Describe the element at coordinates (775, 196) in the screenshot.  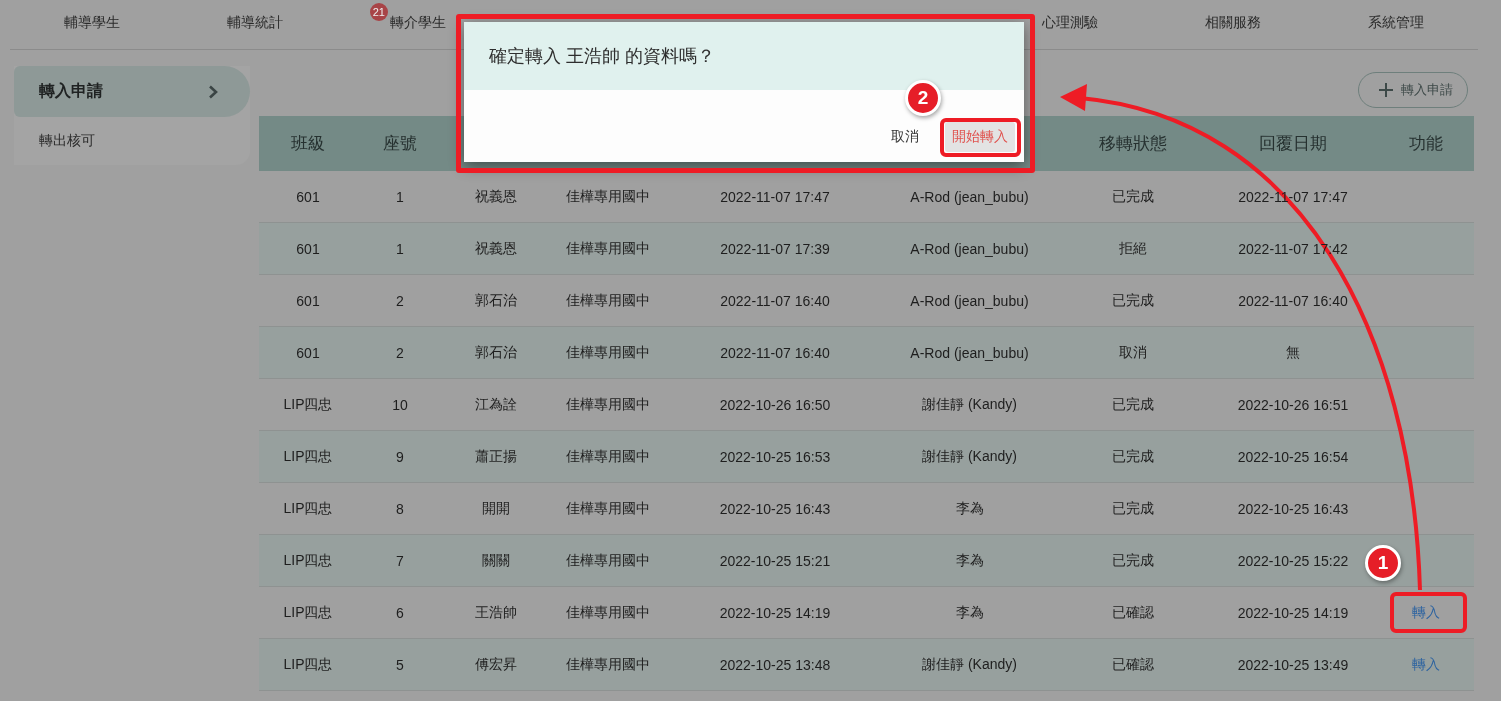
I see `table-cell: 2022-11-07 17:47` at that location.